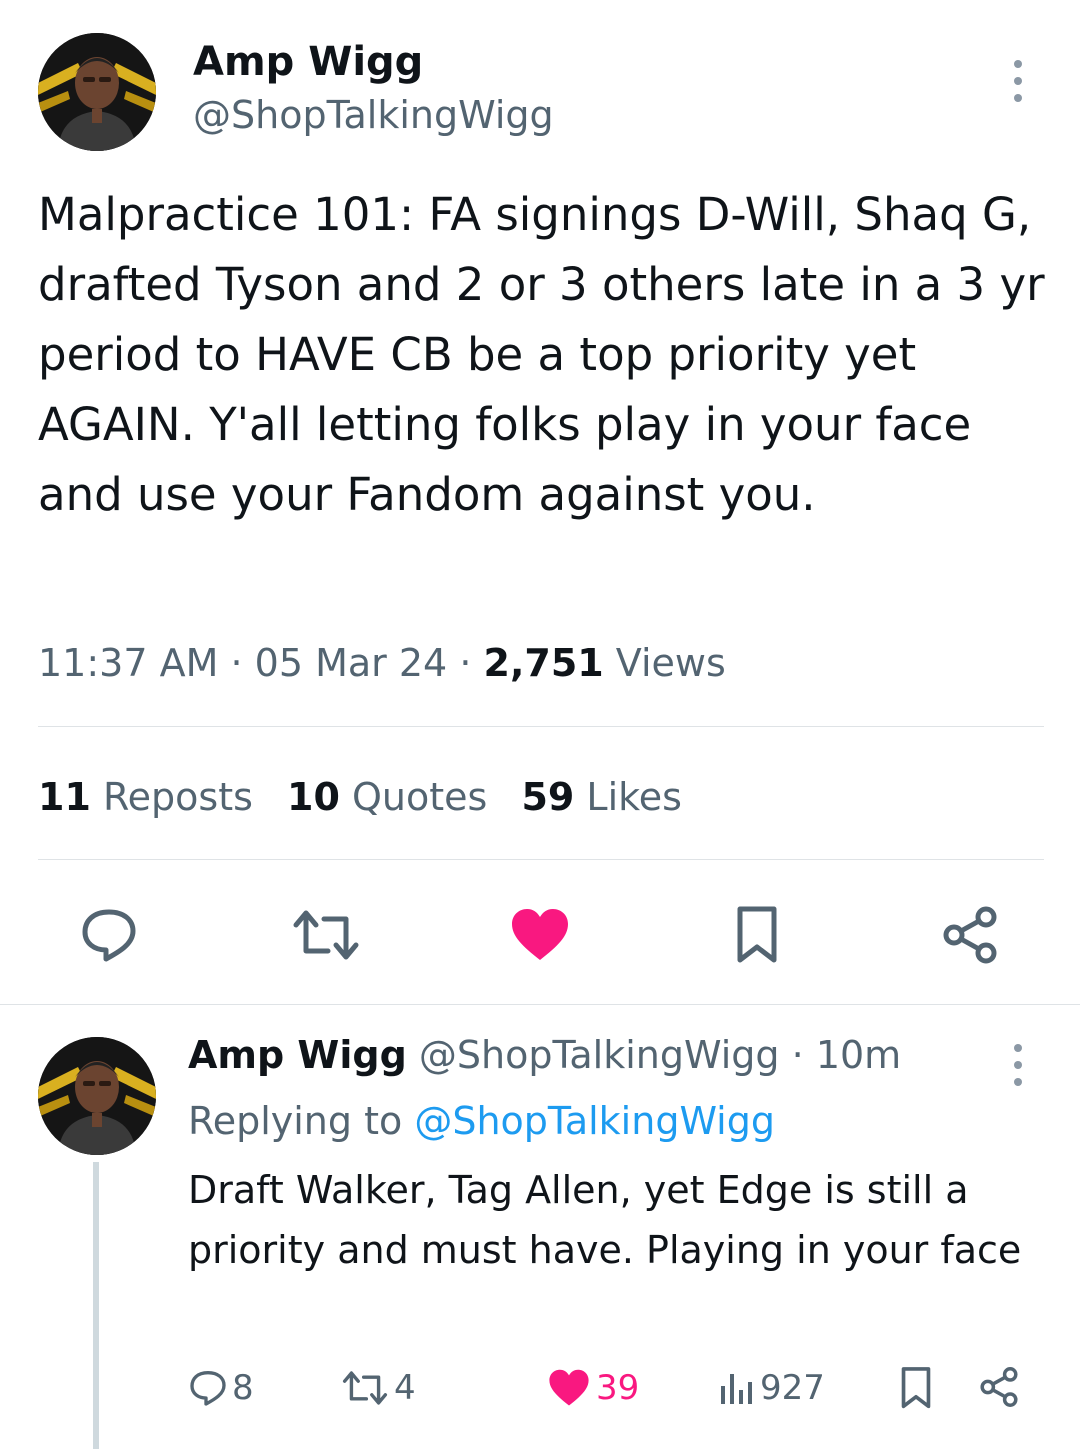  I want to click on reposts-count: 11, so click(64, 797).